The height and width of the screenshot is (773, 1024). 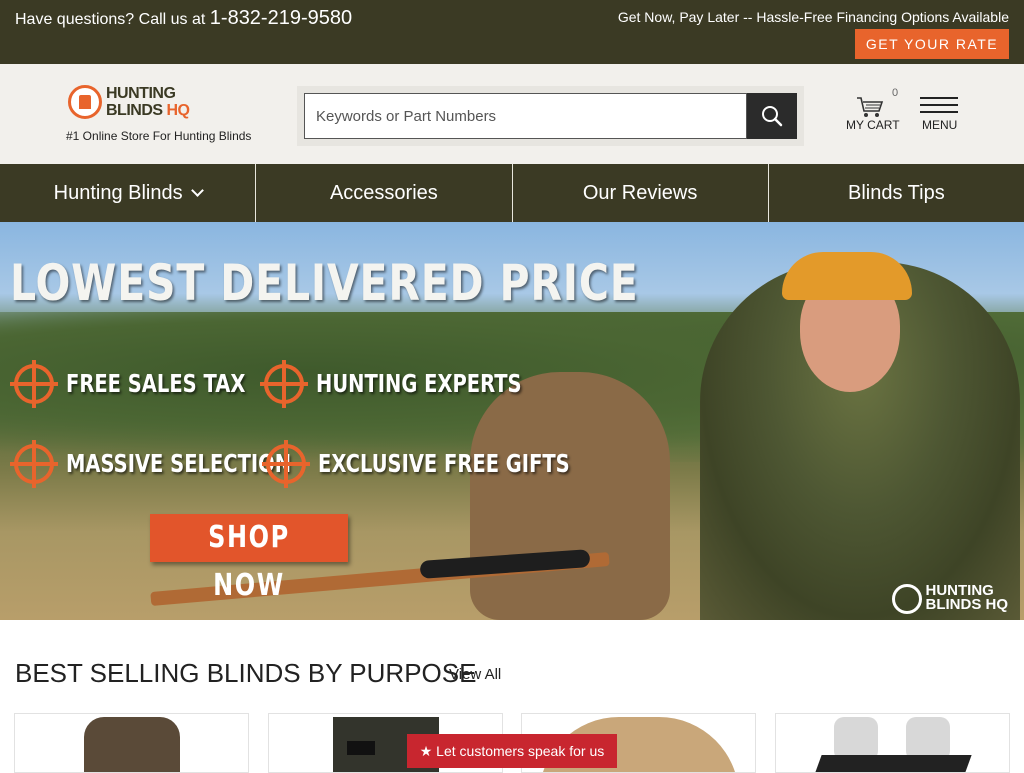 What do you see at coordinates (159, 136) in the screenshot?
I see `tagline: #1 Online Store For Hunting Blinds` at bounding box center [159, 136].